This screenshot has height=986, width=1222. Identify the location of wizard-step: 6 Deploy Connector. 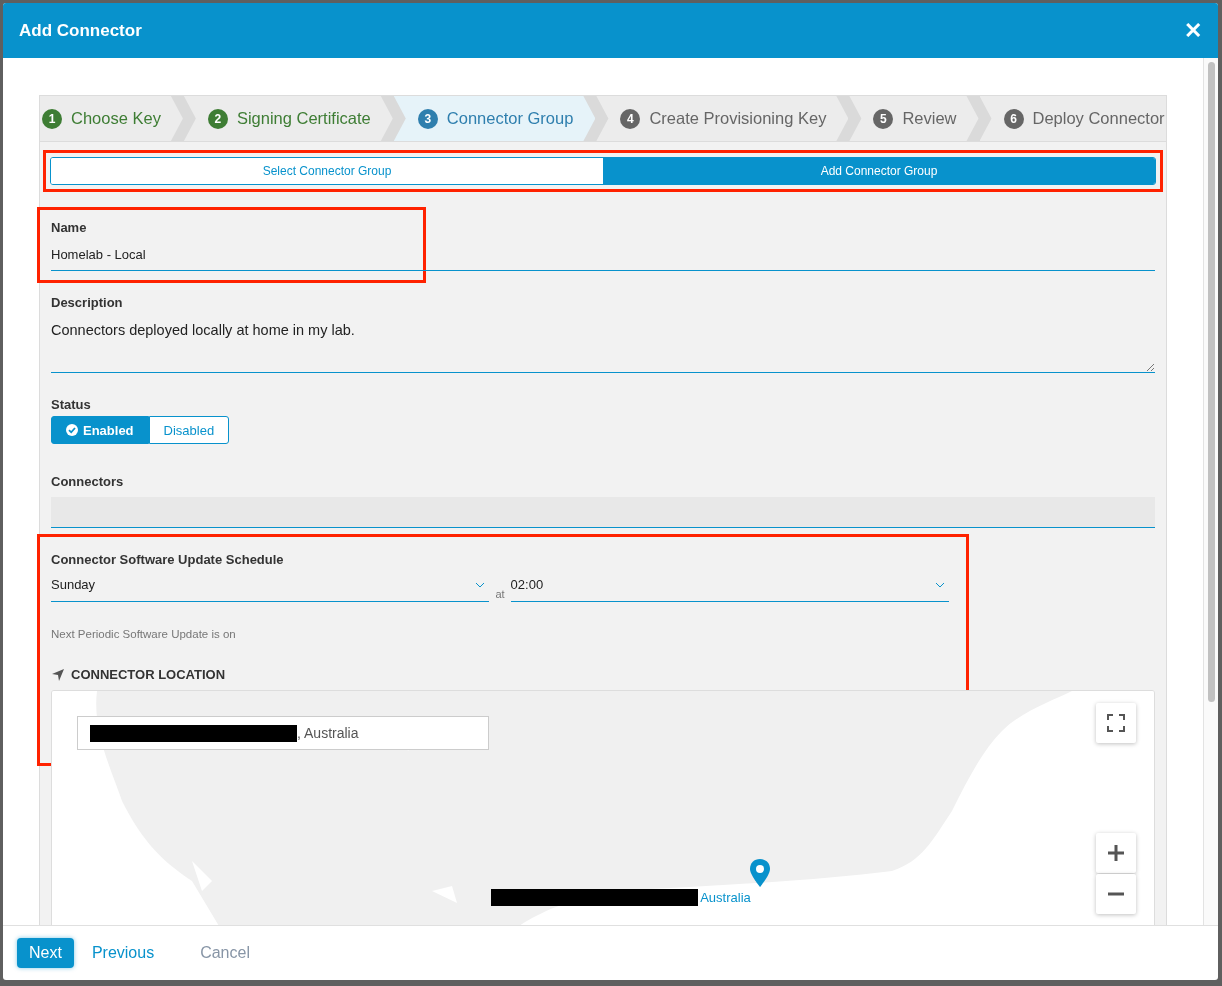
(1072, 118).